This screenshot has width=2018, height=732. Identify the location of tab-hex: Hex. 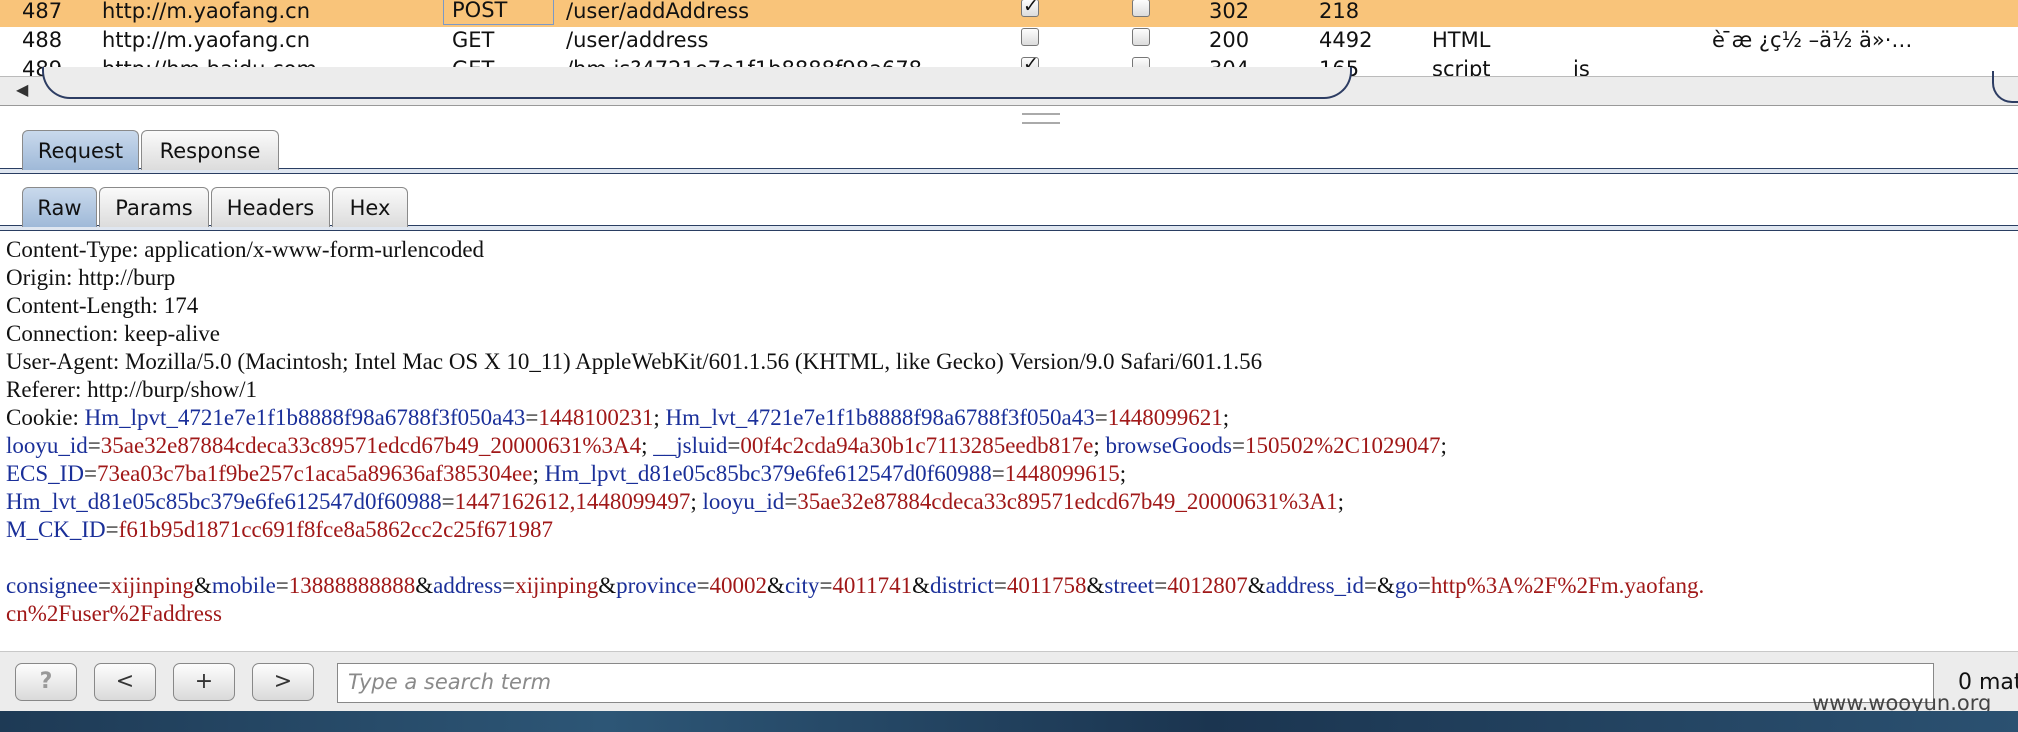
(370, 207).